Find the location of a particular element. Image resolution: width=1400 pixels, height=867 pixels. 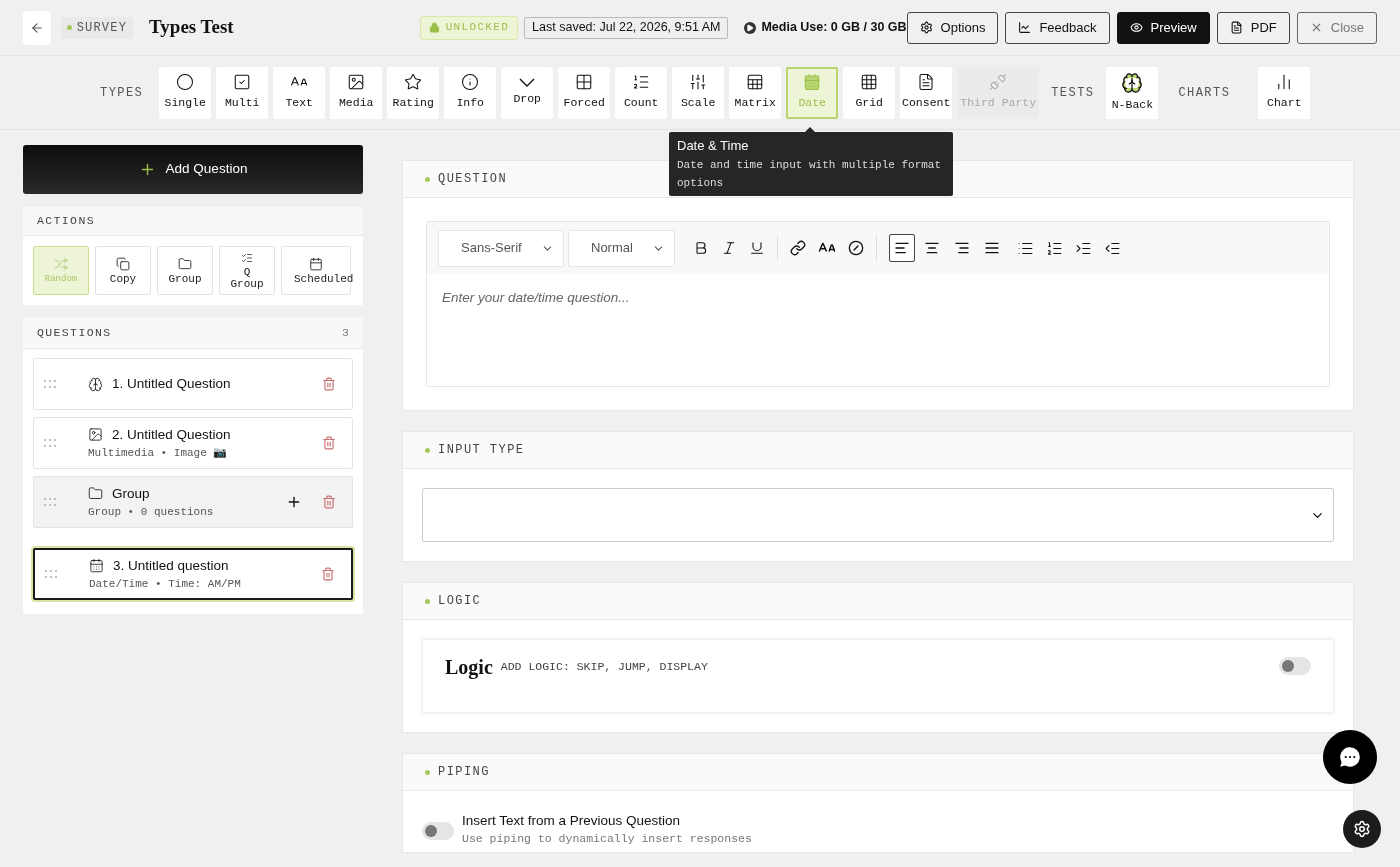

question-item: 1. Untitled Question is located at coordinates (193, 384).